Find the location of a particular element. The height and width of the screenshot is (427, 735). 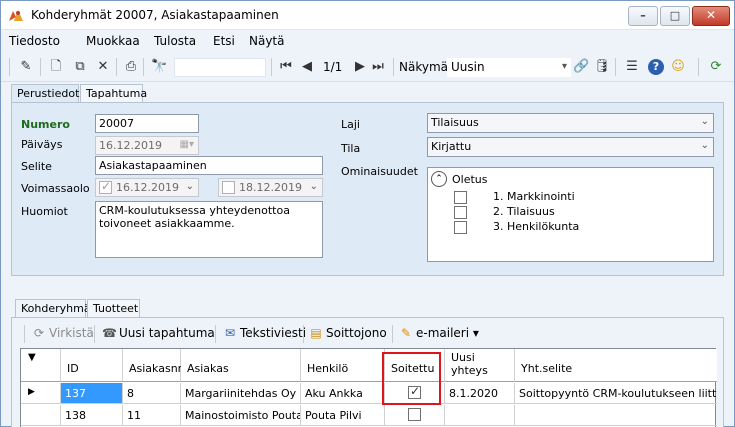

voimassaolo-from-checkbox: ✓ is located at coordinates (105, 186).